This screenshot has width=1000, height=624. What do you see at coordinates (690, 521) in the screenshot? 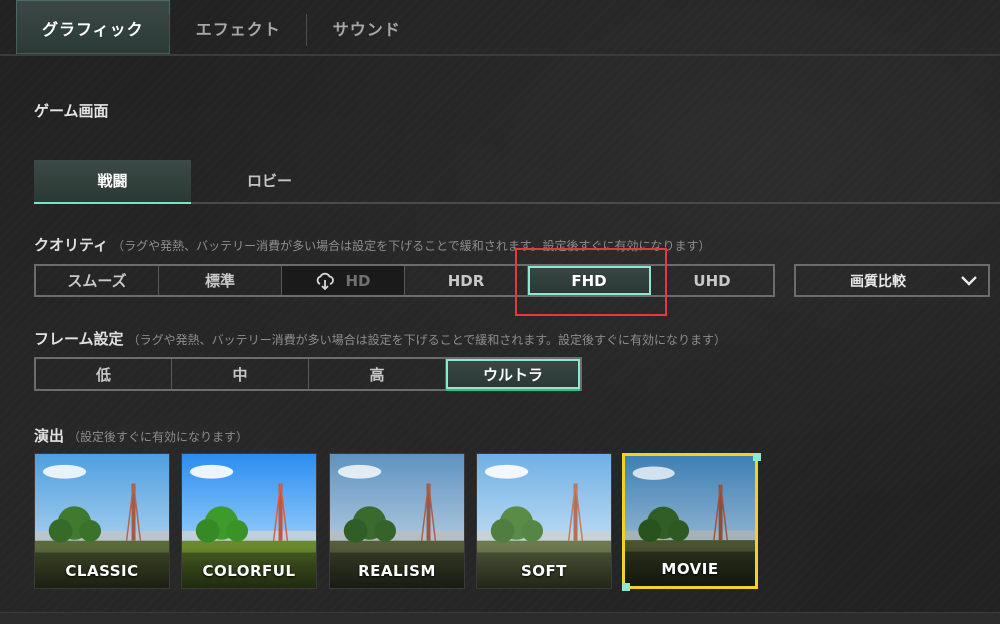
I see `style-option-movie: MOVIE` at bounding box center [690, 521].